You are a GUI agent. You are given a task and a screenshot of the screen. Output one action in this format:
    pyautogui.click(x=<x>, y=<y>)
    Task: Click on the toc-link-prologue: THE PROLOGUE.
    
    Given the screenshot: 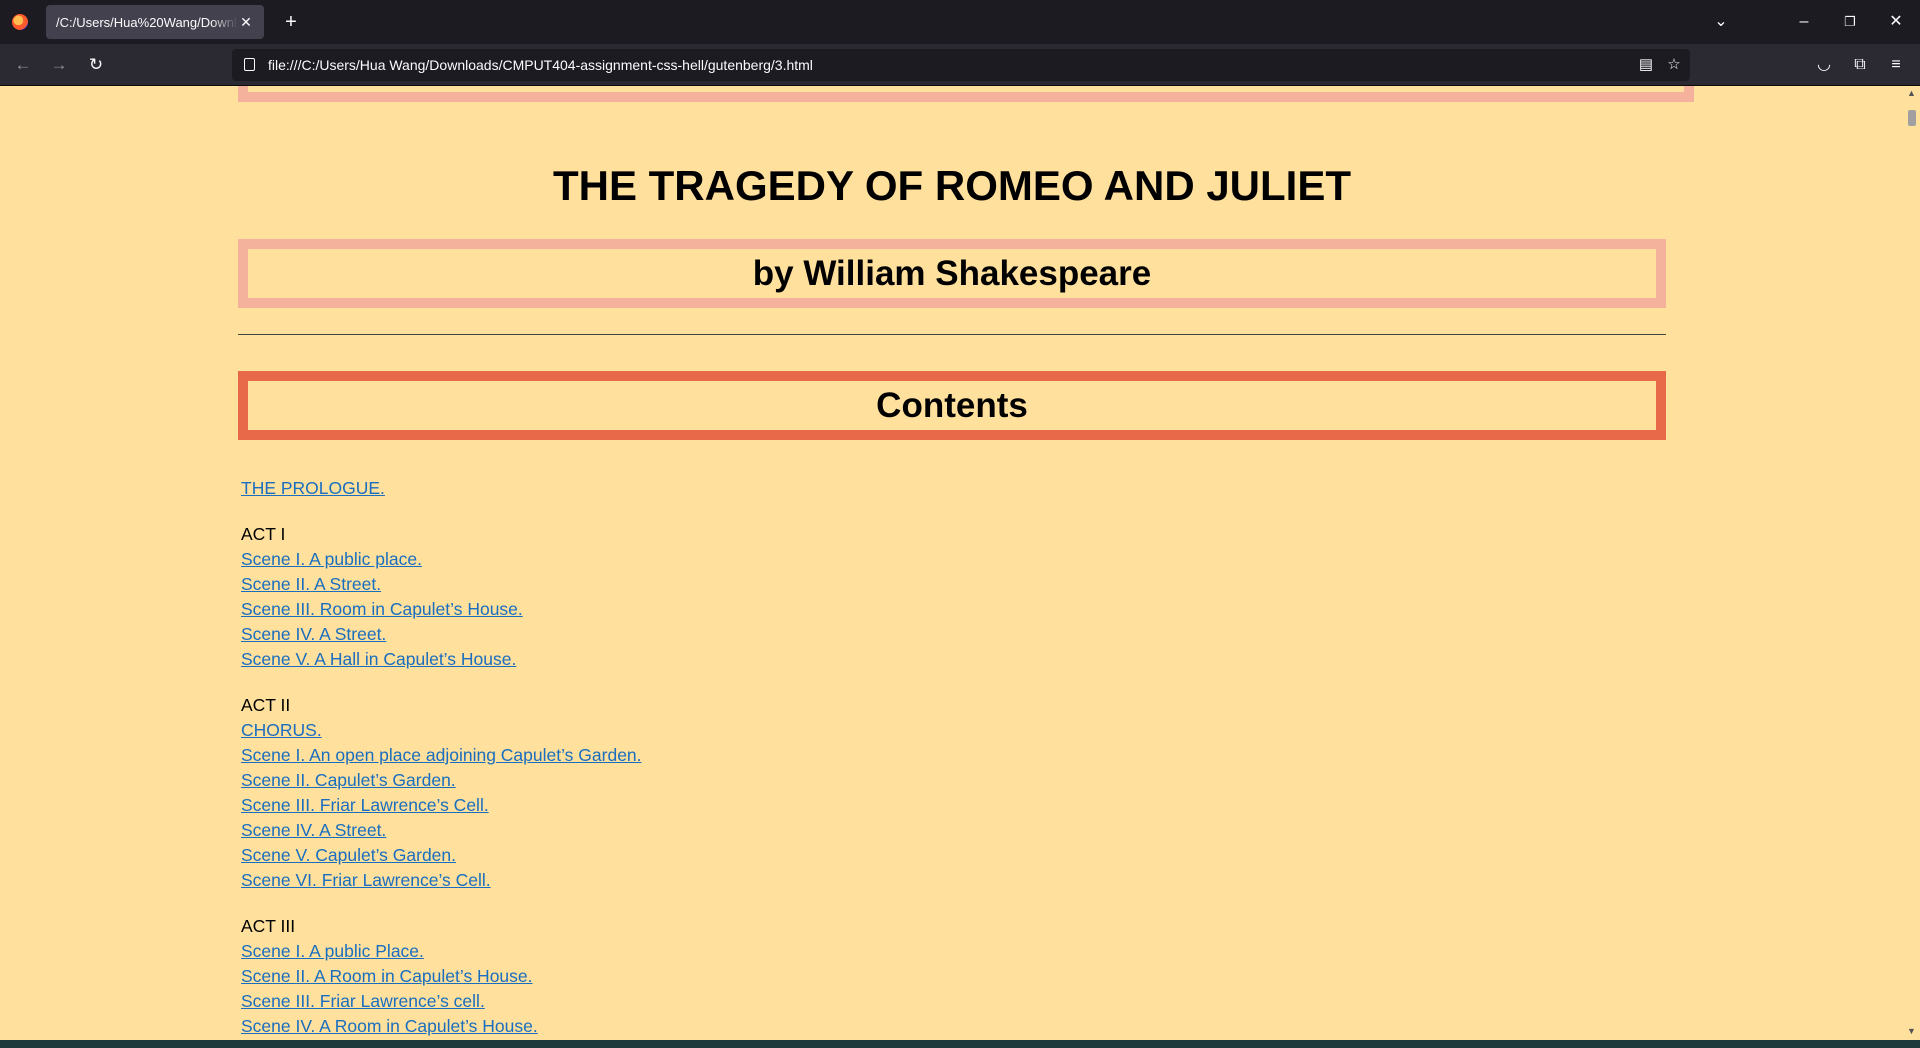 What is the action you would take?
    pyautogui.click(x=441, y=488)
    